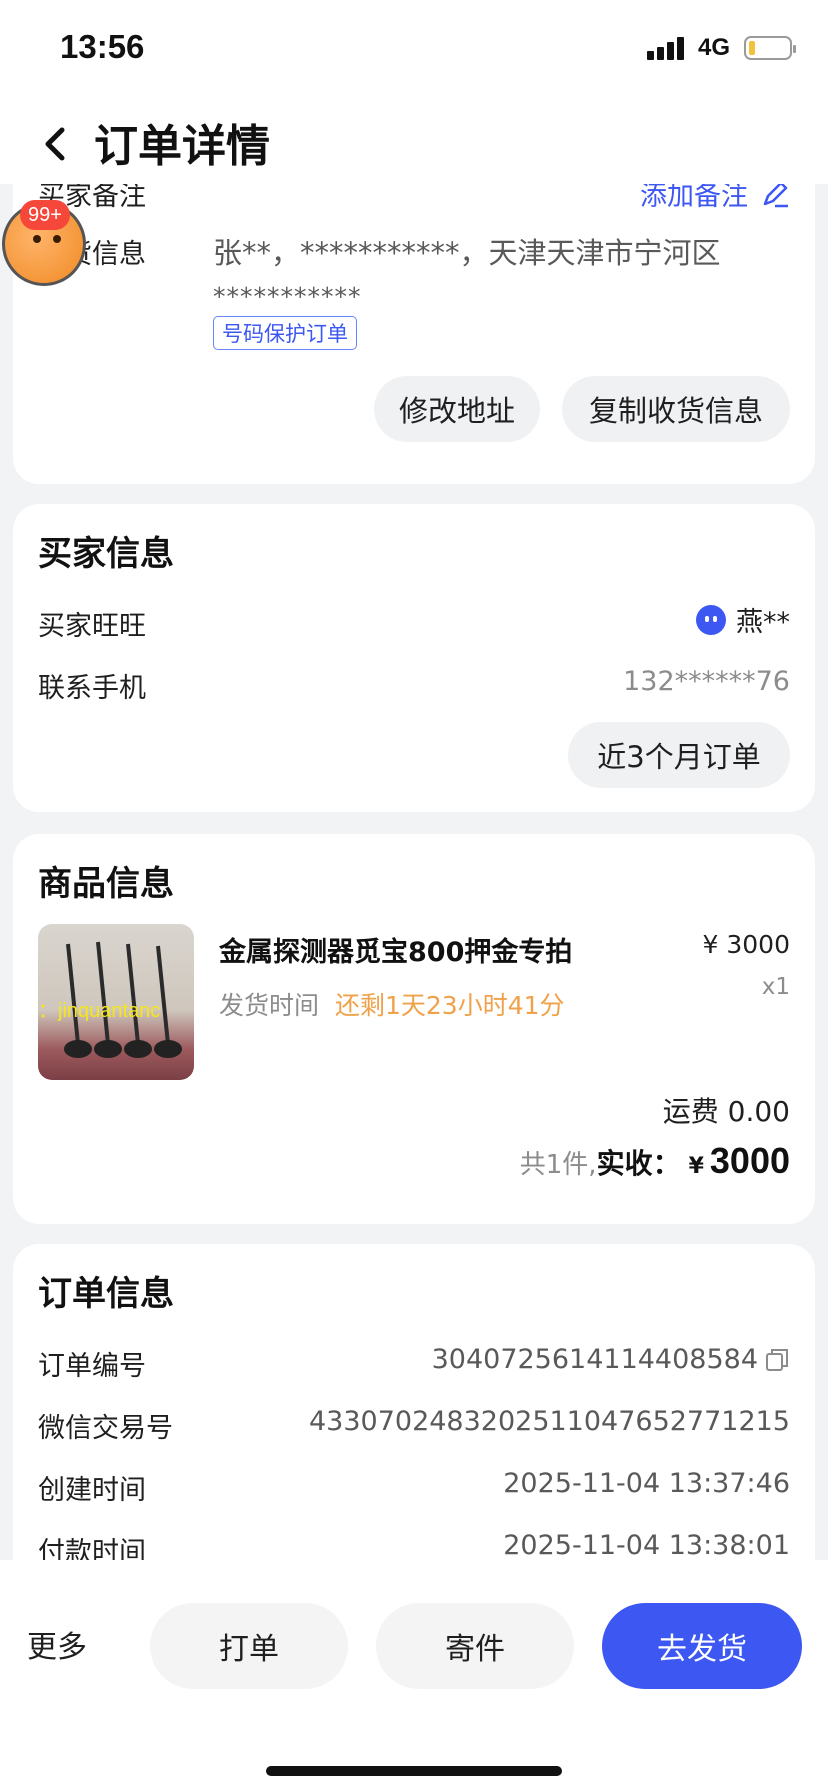 The width and height of the screenshot is (828, 1792). What do you see at coordinates (676, 409) in the screenshot?
I see `copy-shipping-button: 复制收货信息` at bounding box center [676, 409].